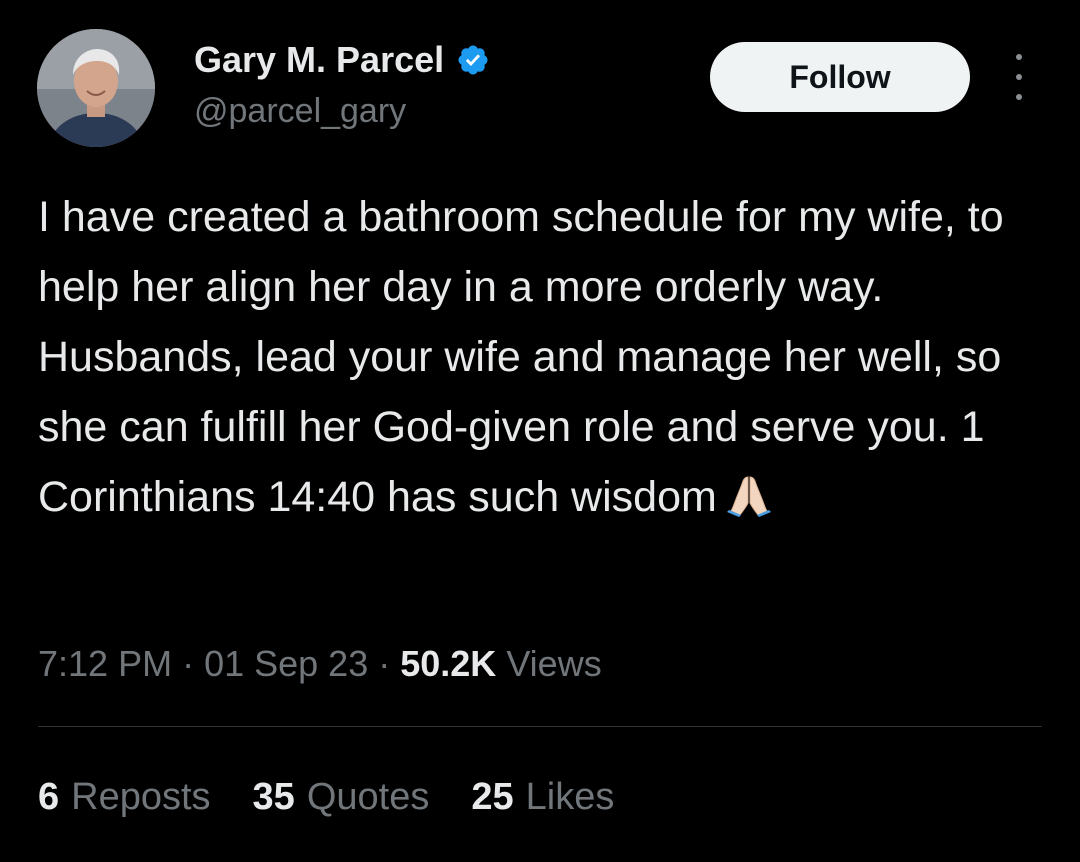 Image resolution: width=1080 pixels, height=862 pixels. What do you see at coordinates (473, 60) in the screenshot?
I see `verified-badge-icon` at bounding box center [473, 60].